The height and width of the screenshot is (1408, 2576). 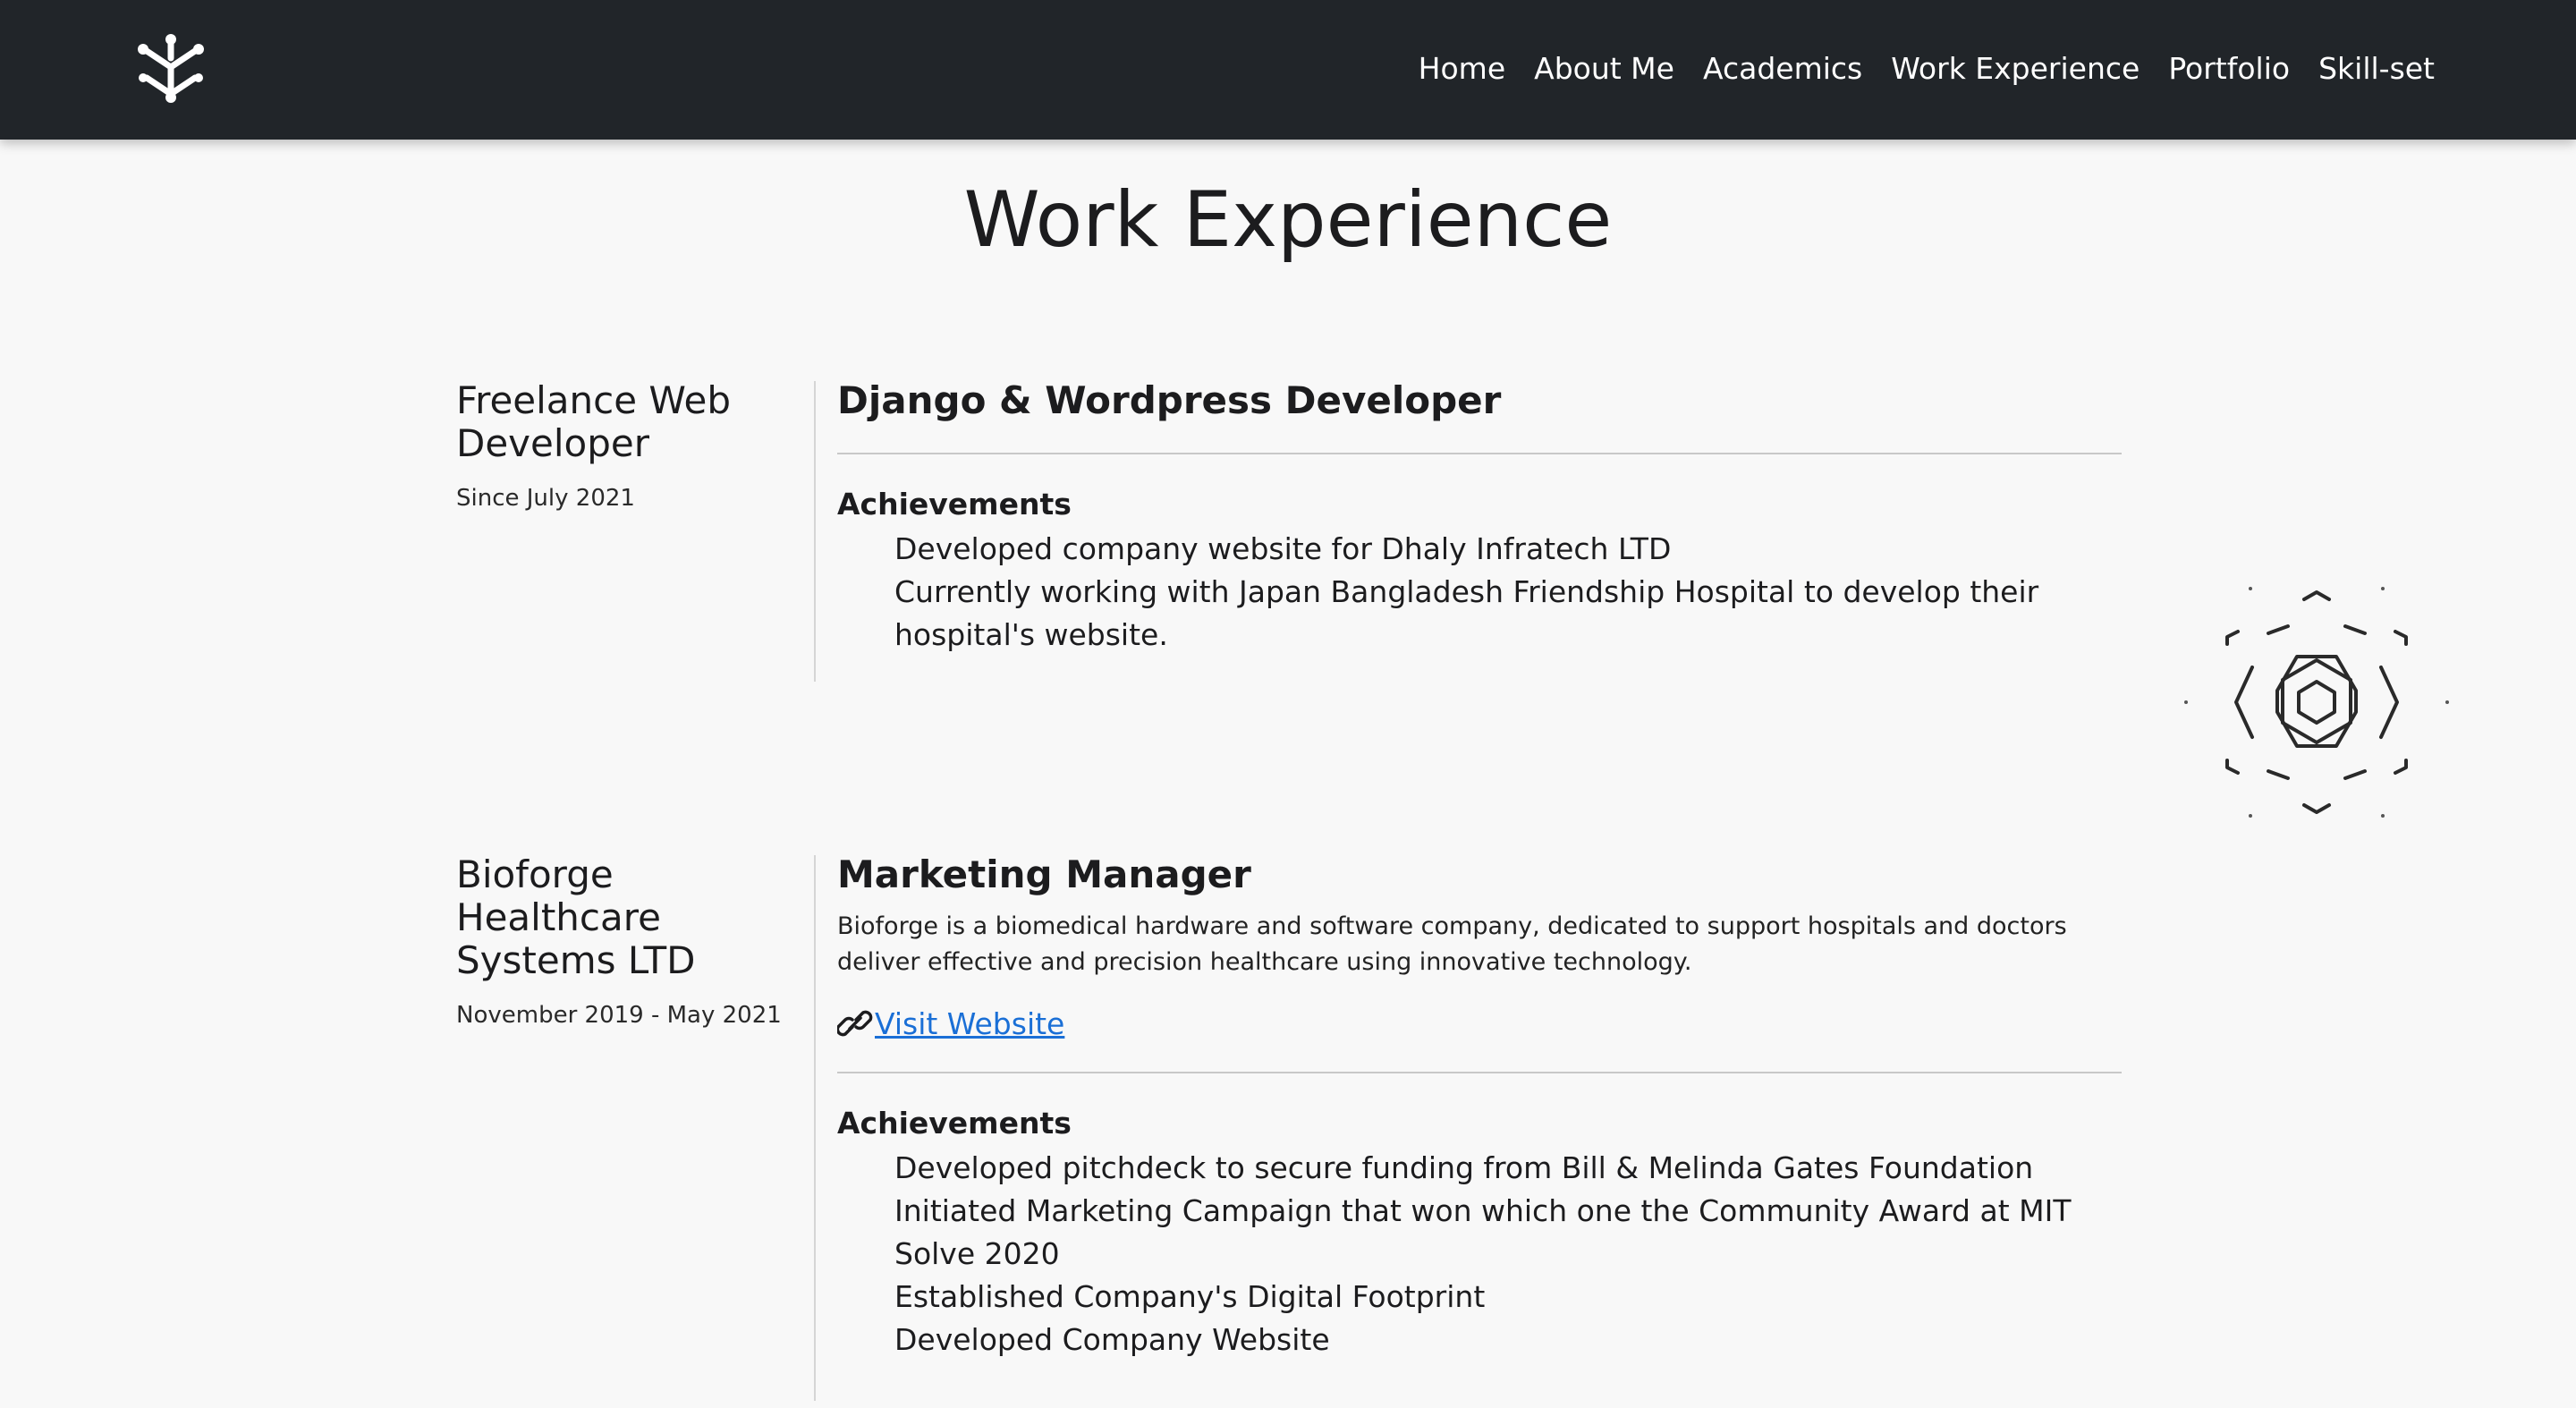 I want to click on nav-link-portfolio: Portfolio, so click(x=2229, y=68).